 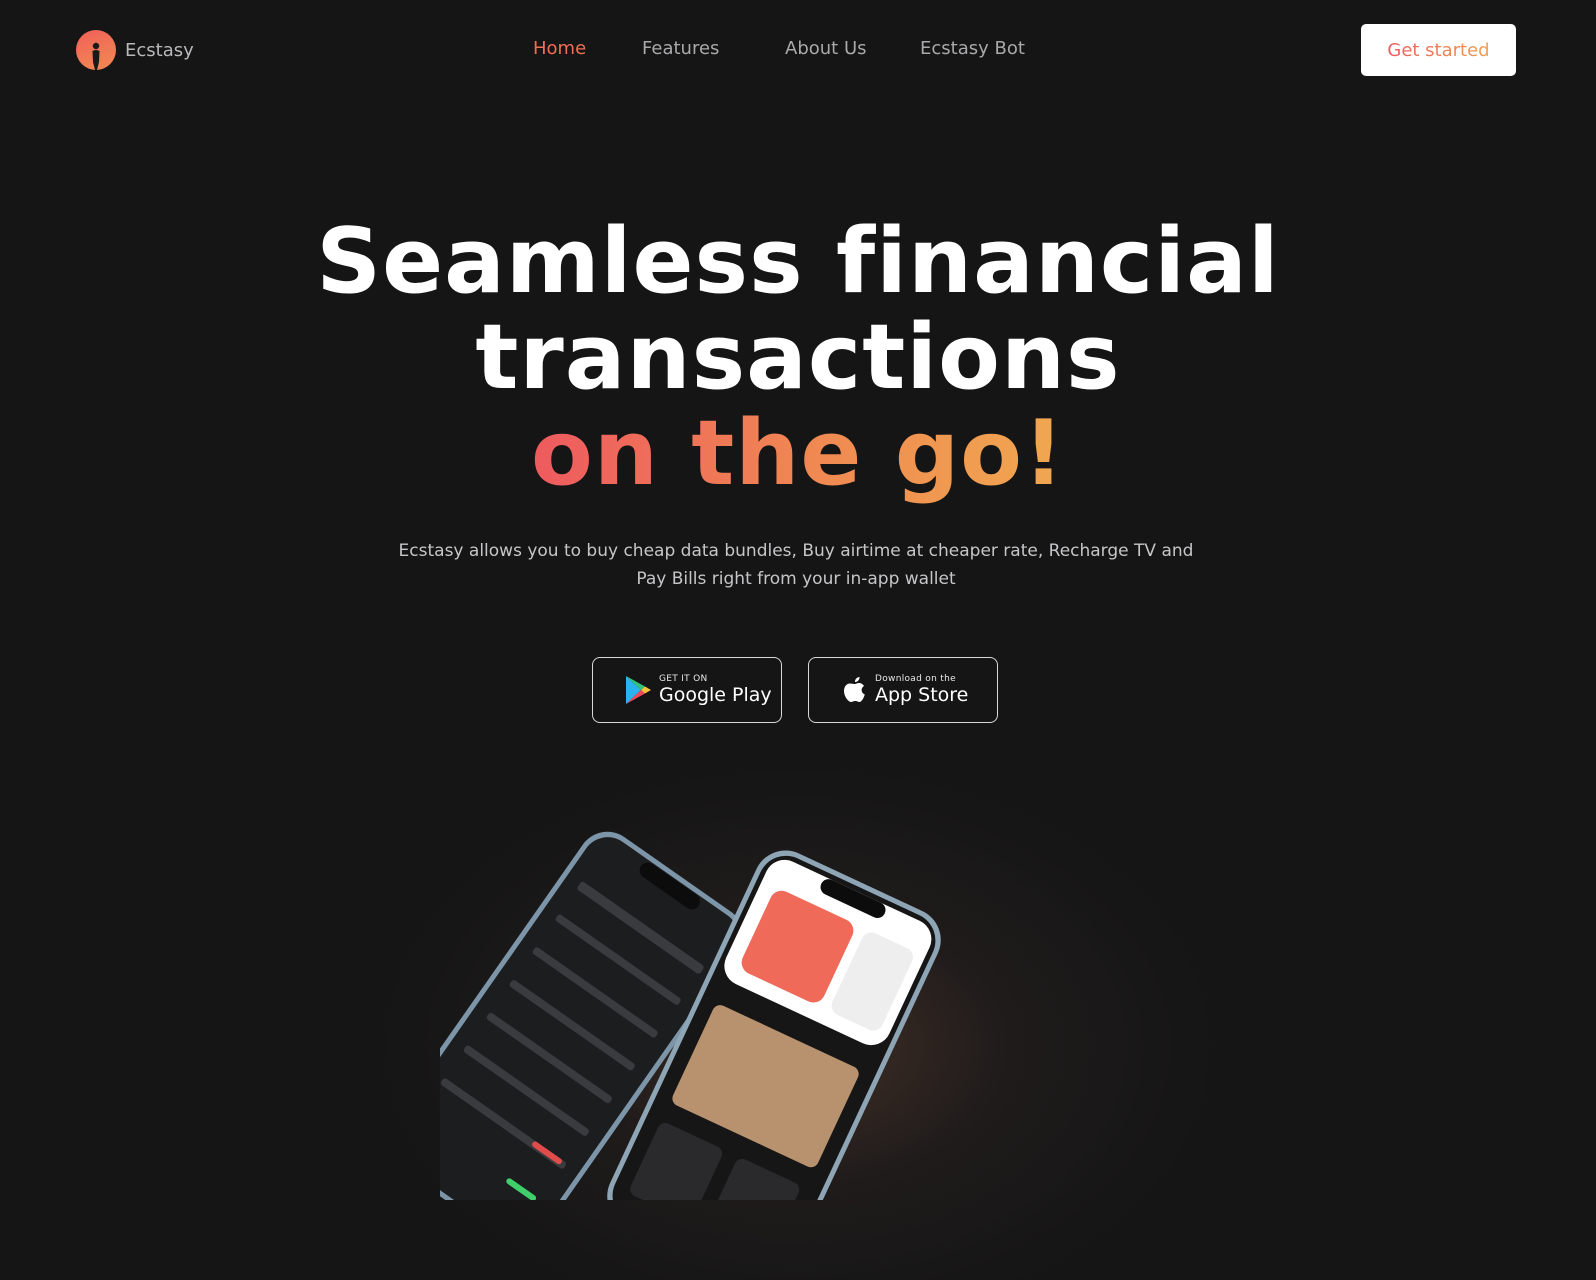 What do you see at coordinates (159, 50) in the screenshot?
I see `brand-name: Ecstasy` at bounding box center [159, 50].